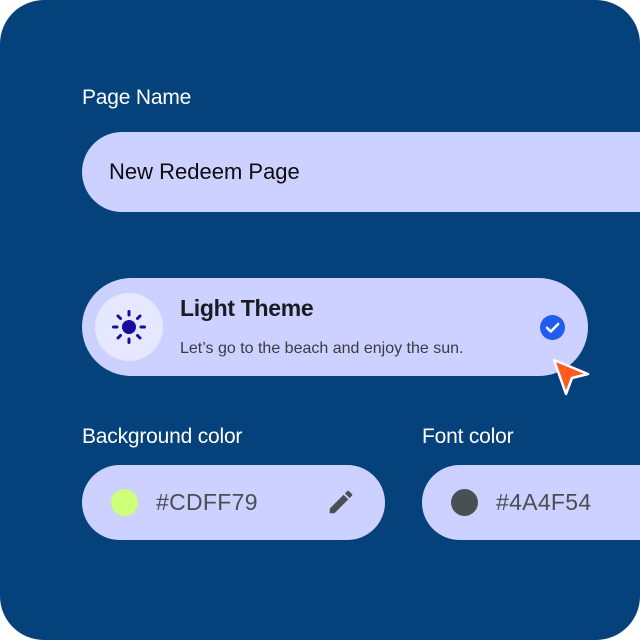 The image size is (640, 640). Describe the element at coordinates (468, 436) in the screenshot. I see `font-color-label: Font color` at that location.